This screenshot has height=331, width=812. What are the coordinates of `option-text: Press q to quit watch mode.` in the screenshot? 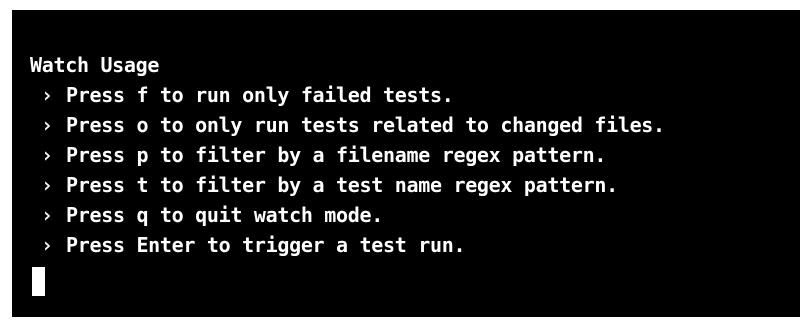 It's located at (225, 215).